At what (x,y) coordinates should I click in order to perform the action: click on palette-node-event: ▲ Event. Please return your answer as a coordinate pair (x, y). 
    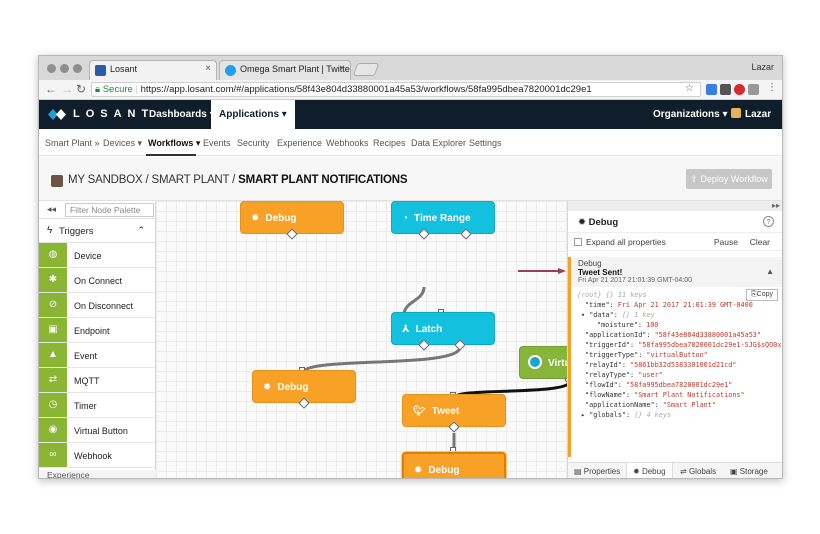
    Looking at the image, I should click on (97, 355).